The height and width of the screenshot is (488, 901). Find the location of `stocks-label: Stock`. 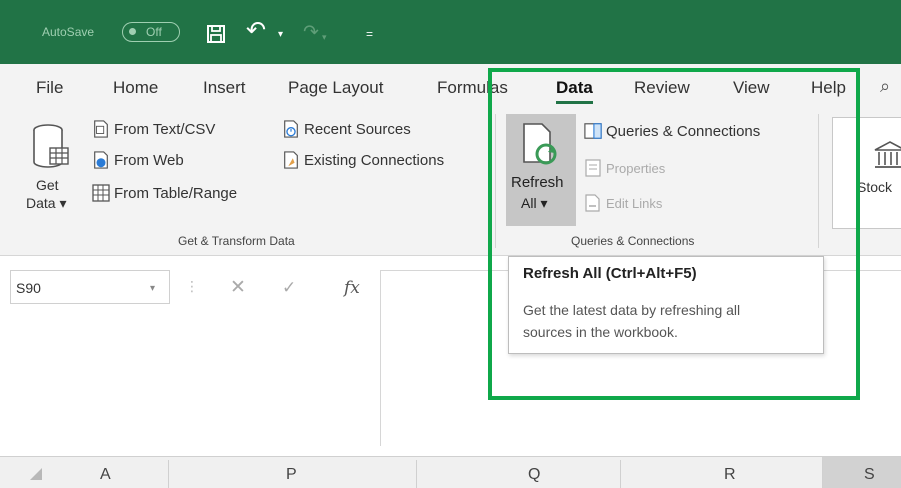

stocks-label: Stock is located at coordinates (875, 187).